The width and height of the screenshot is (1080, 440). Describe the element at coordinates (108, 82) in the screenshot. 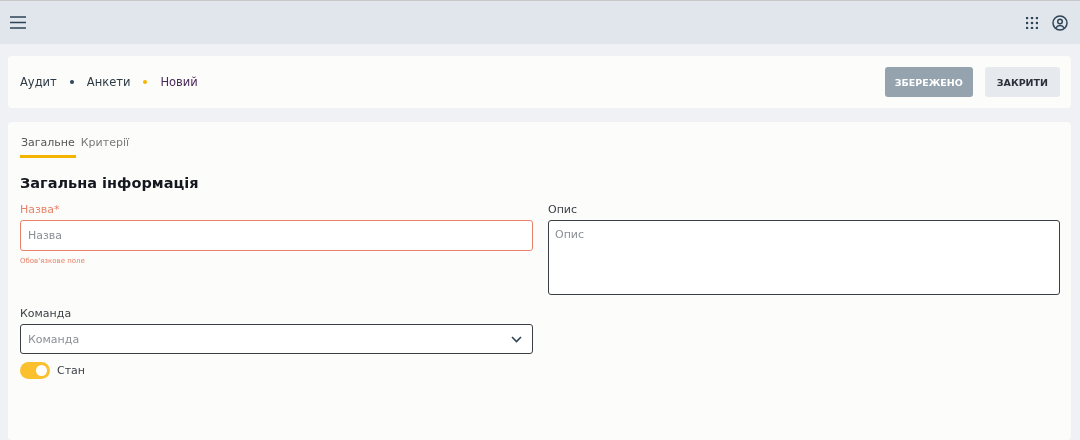

I see `breadcrumb-link: Анкети` at that location.